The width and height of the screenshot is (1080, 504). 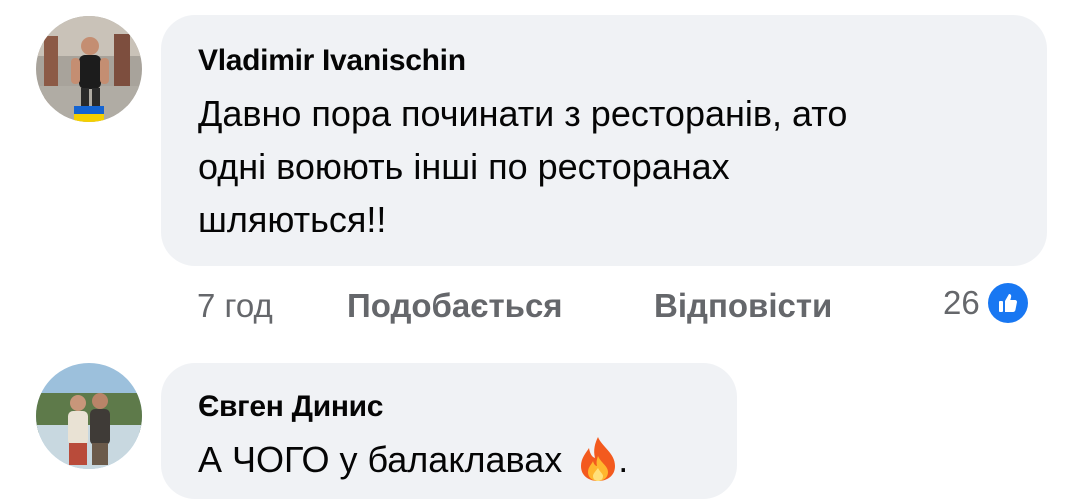 What do you see at coordinates (290, 407) in the screenshot?
I see `comment-author: Євген Динис` at bounding box center [290, 407].